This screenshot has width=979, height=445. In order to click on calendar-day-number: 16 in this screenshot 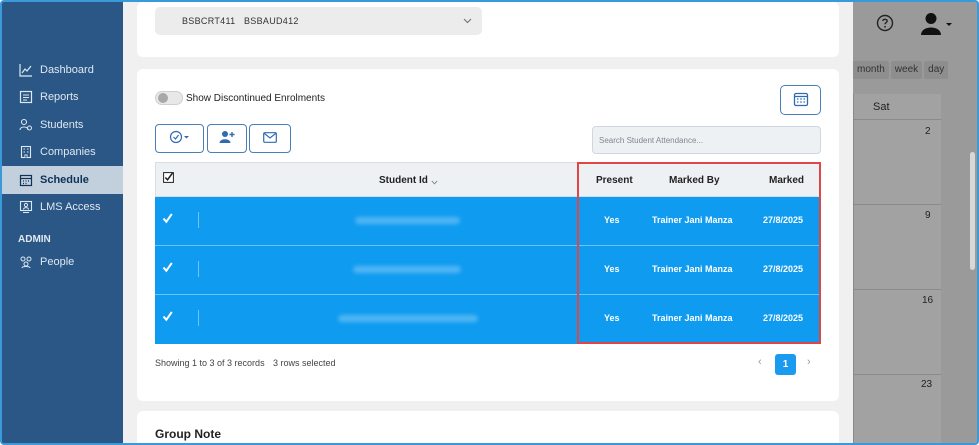, I will do `click(927, 300)`.